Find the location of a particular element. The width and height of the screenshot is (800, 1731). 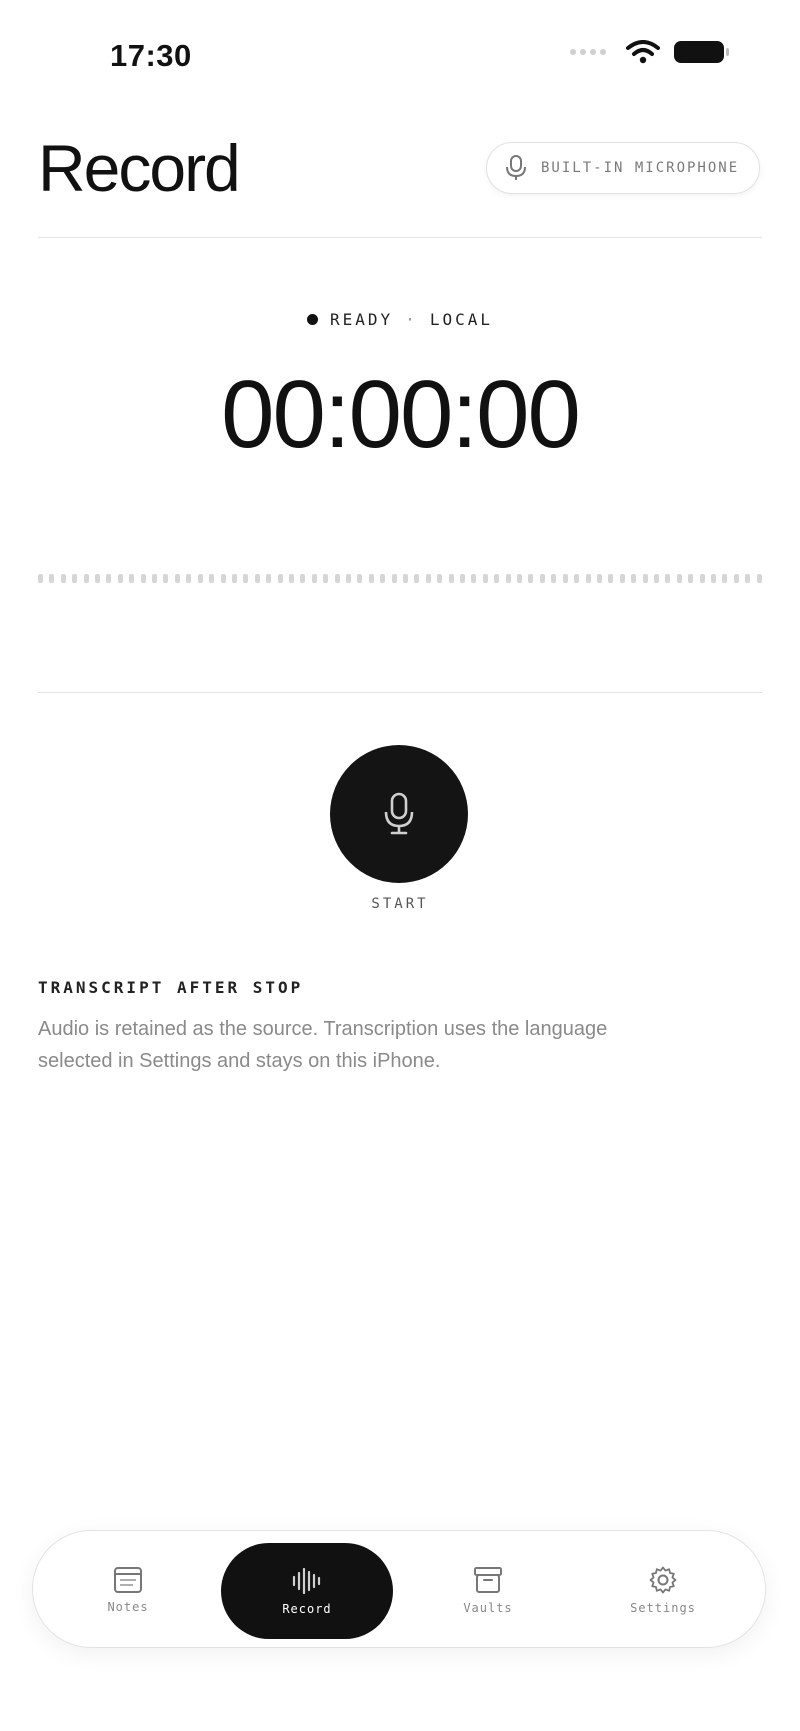

battery-icon is located at coordinates (701, 52).